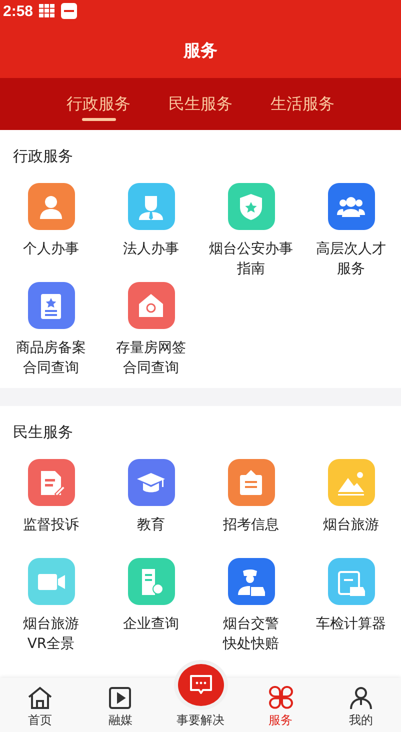  What do you see at coordinates (40, 698) in the screenshot?
I see `home-icon` at bounding box center [40, 698].